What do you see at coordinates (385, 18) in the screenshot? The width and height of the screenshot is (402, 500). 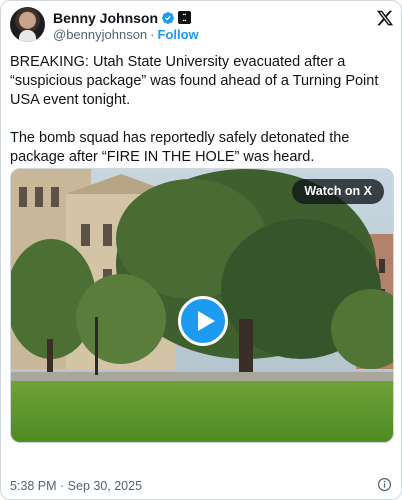 I see `x-logo-icon` at bounding box center [385, 18].